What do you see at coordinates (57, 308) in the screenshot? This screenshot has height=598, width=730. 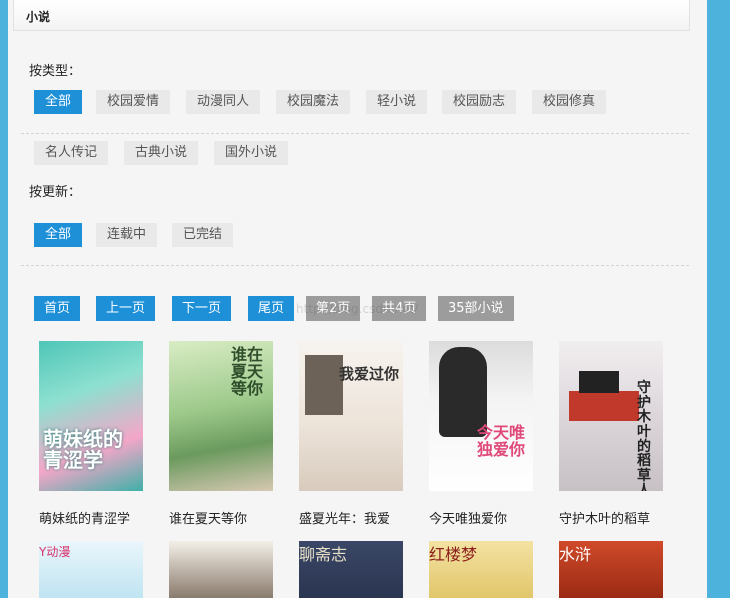 I see `first-page-button: 首页` at bounding box center [57, 308].